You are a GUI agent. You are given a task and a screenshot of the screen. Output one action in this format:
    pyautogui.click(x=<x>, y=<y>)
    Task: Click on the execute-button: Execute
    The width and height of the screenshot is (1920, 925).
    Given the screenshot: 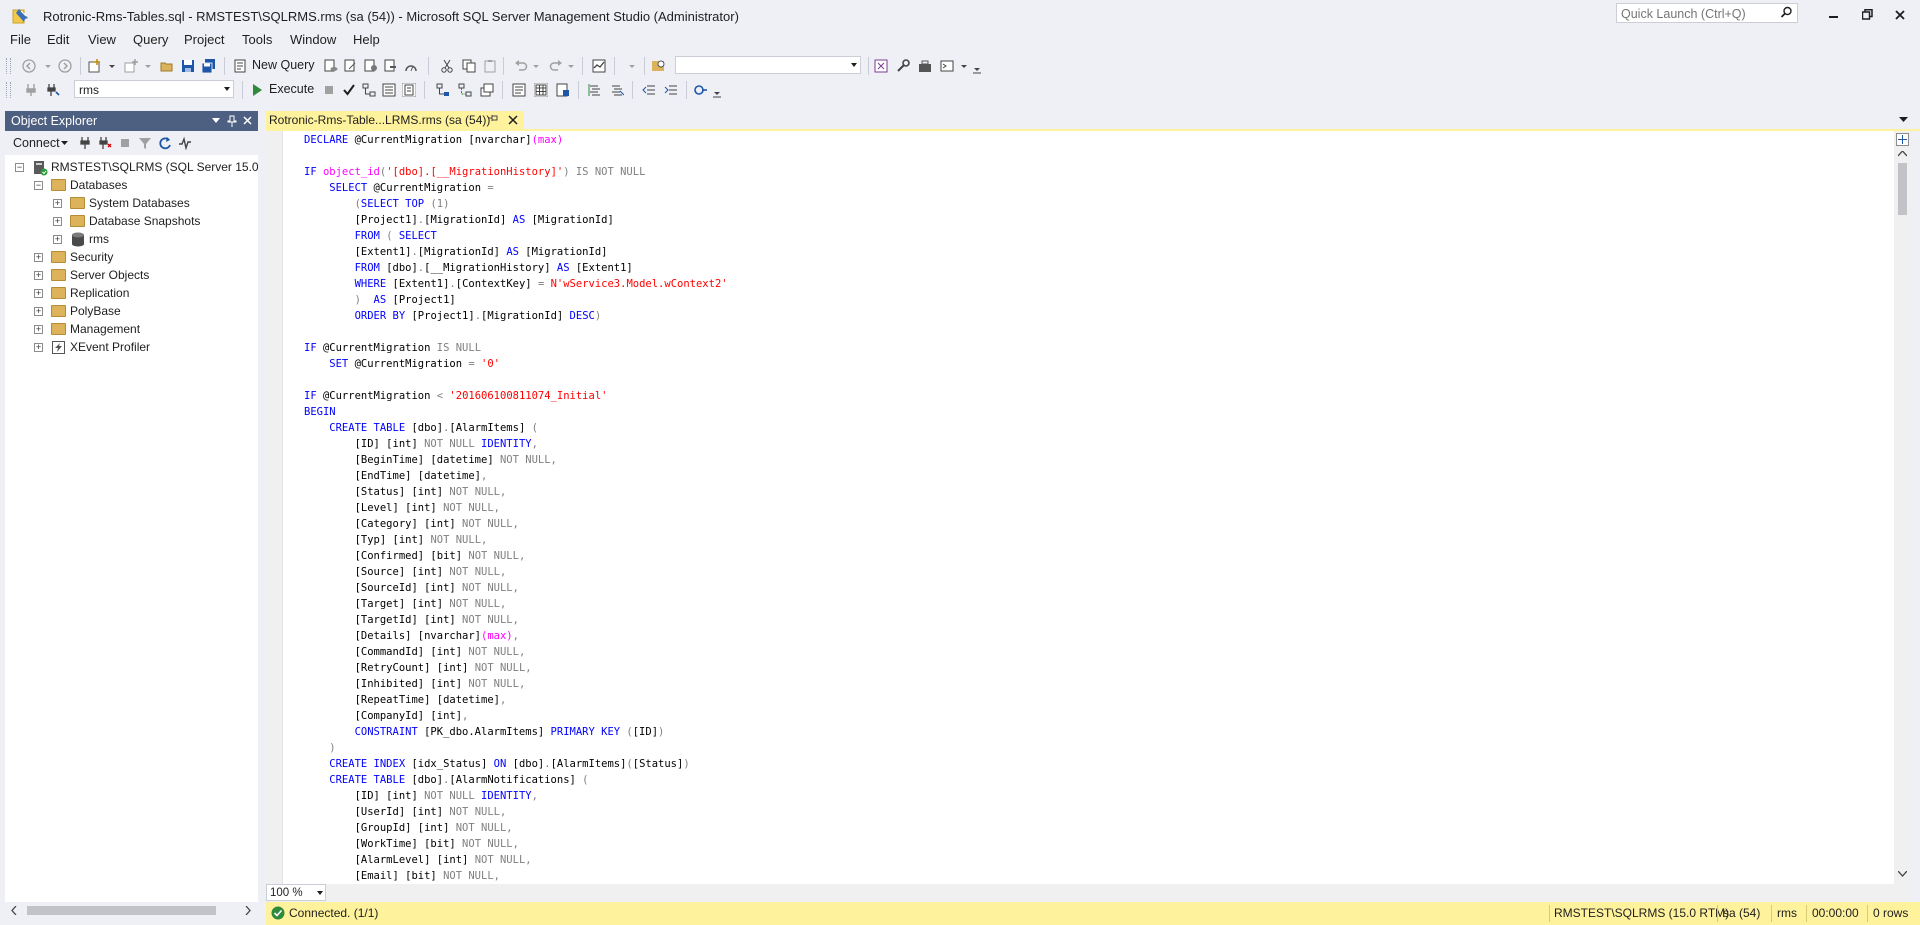 What is the action you would take?
    pyautogui.click(x=291, y=89)
    